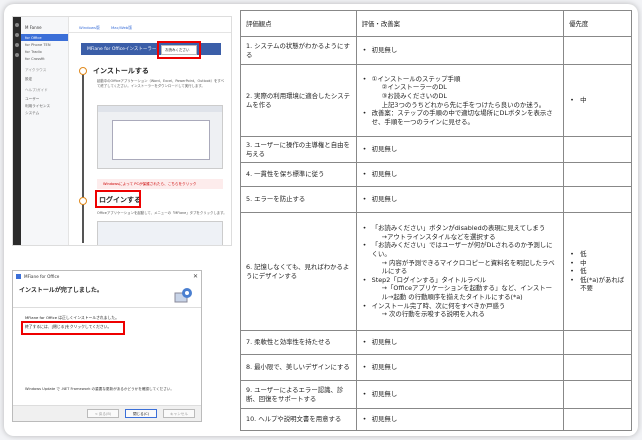  Describe the element at coordinates (89, 27) in the screenshot. I see `tab-windows: Windows版` at that location.